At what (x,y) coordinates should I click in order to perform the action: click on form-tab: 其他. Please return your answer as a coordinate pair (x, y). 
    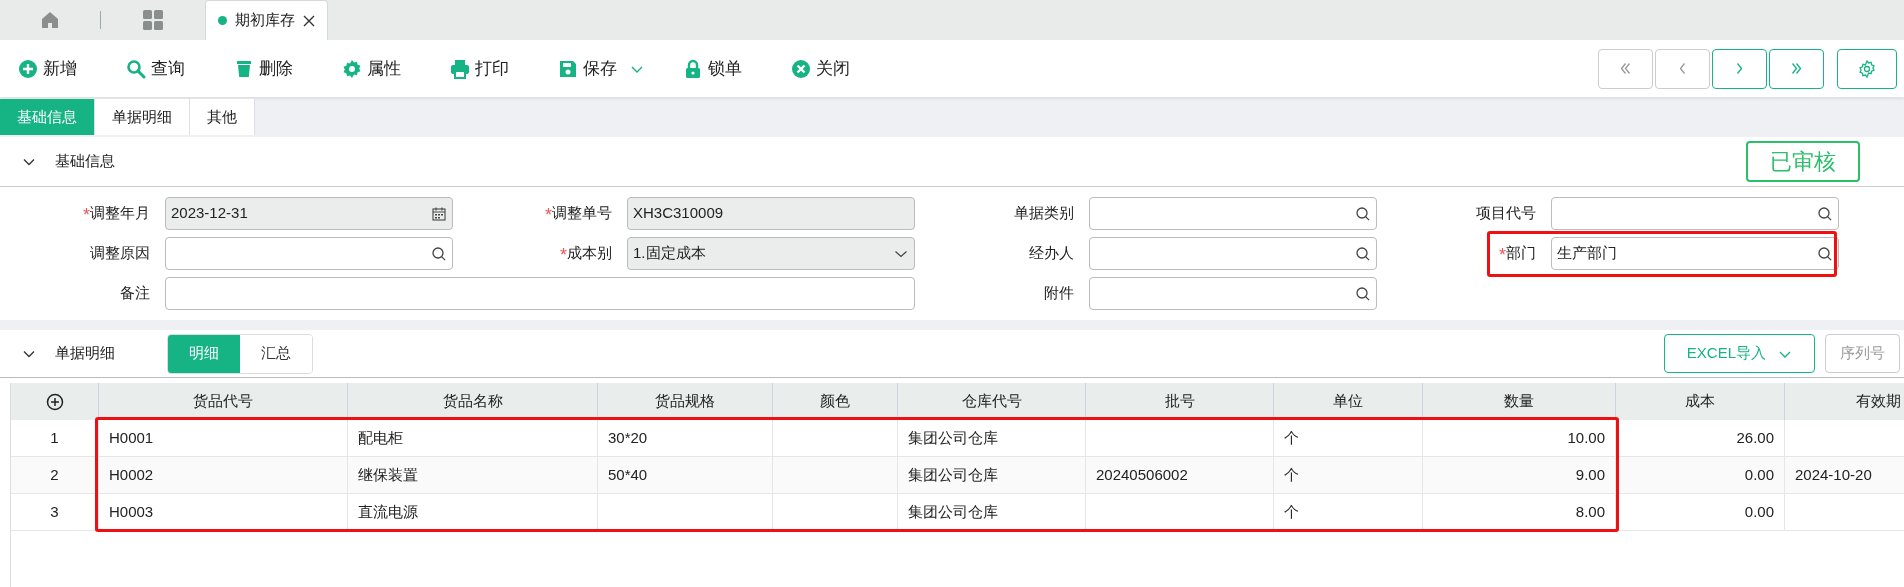
    Looking at the image, I should click on (222, 117).